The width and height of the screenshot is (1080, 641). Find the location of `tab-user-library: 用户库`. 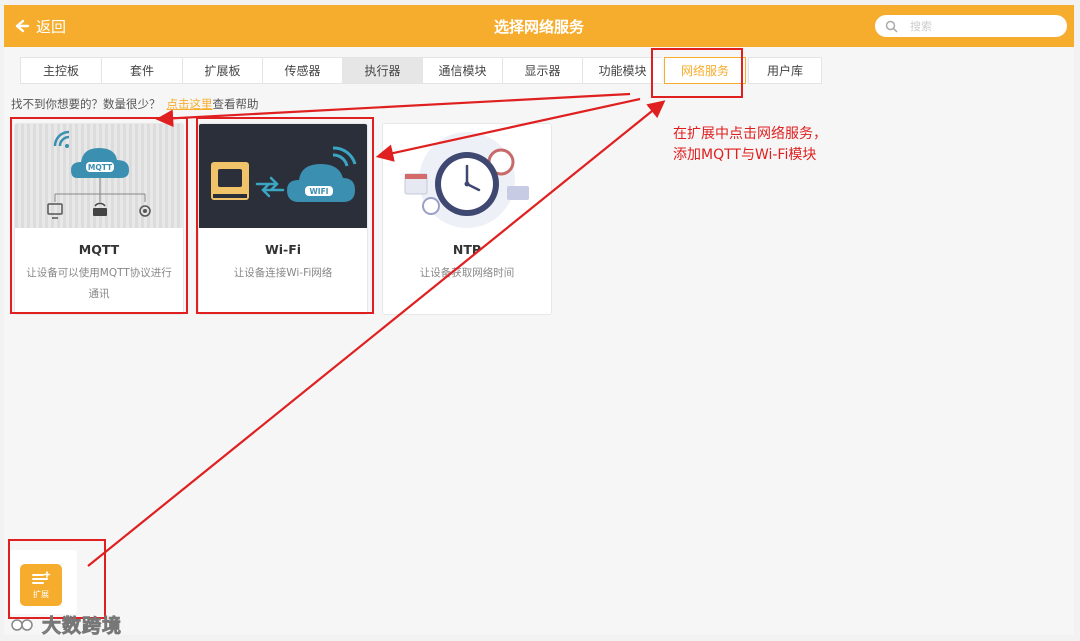

tab-user-library: 用户库 is located at coordinates (785, 70).